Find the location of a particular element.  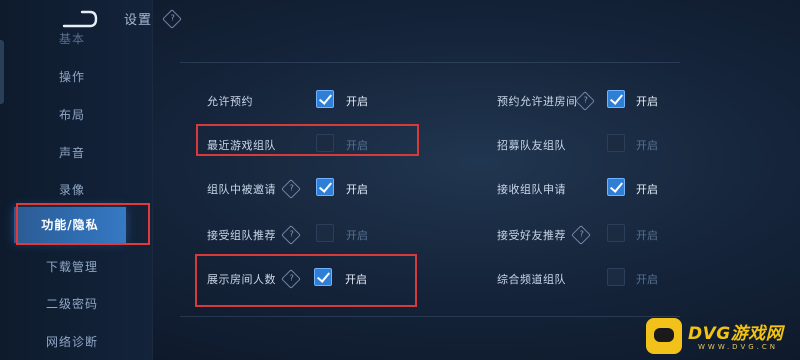

setting-label-general-channel-team: 综合频道组队 is located at coordinates (531, 279).